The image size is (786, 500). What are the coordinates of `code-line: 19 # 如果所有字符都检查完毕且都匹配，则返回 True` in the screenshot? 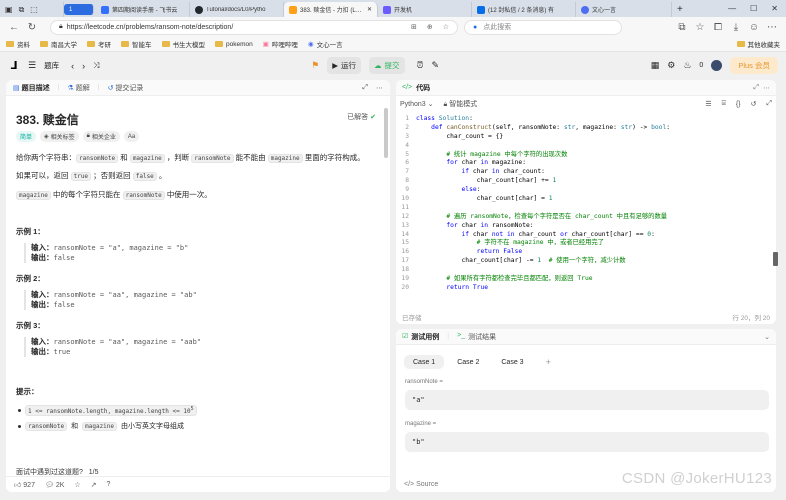 It's located at (586, 279).